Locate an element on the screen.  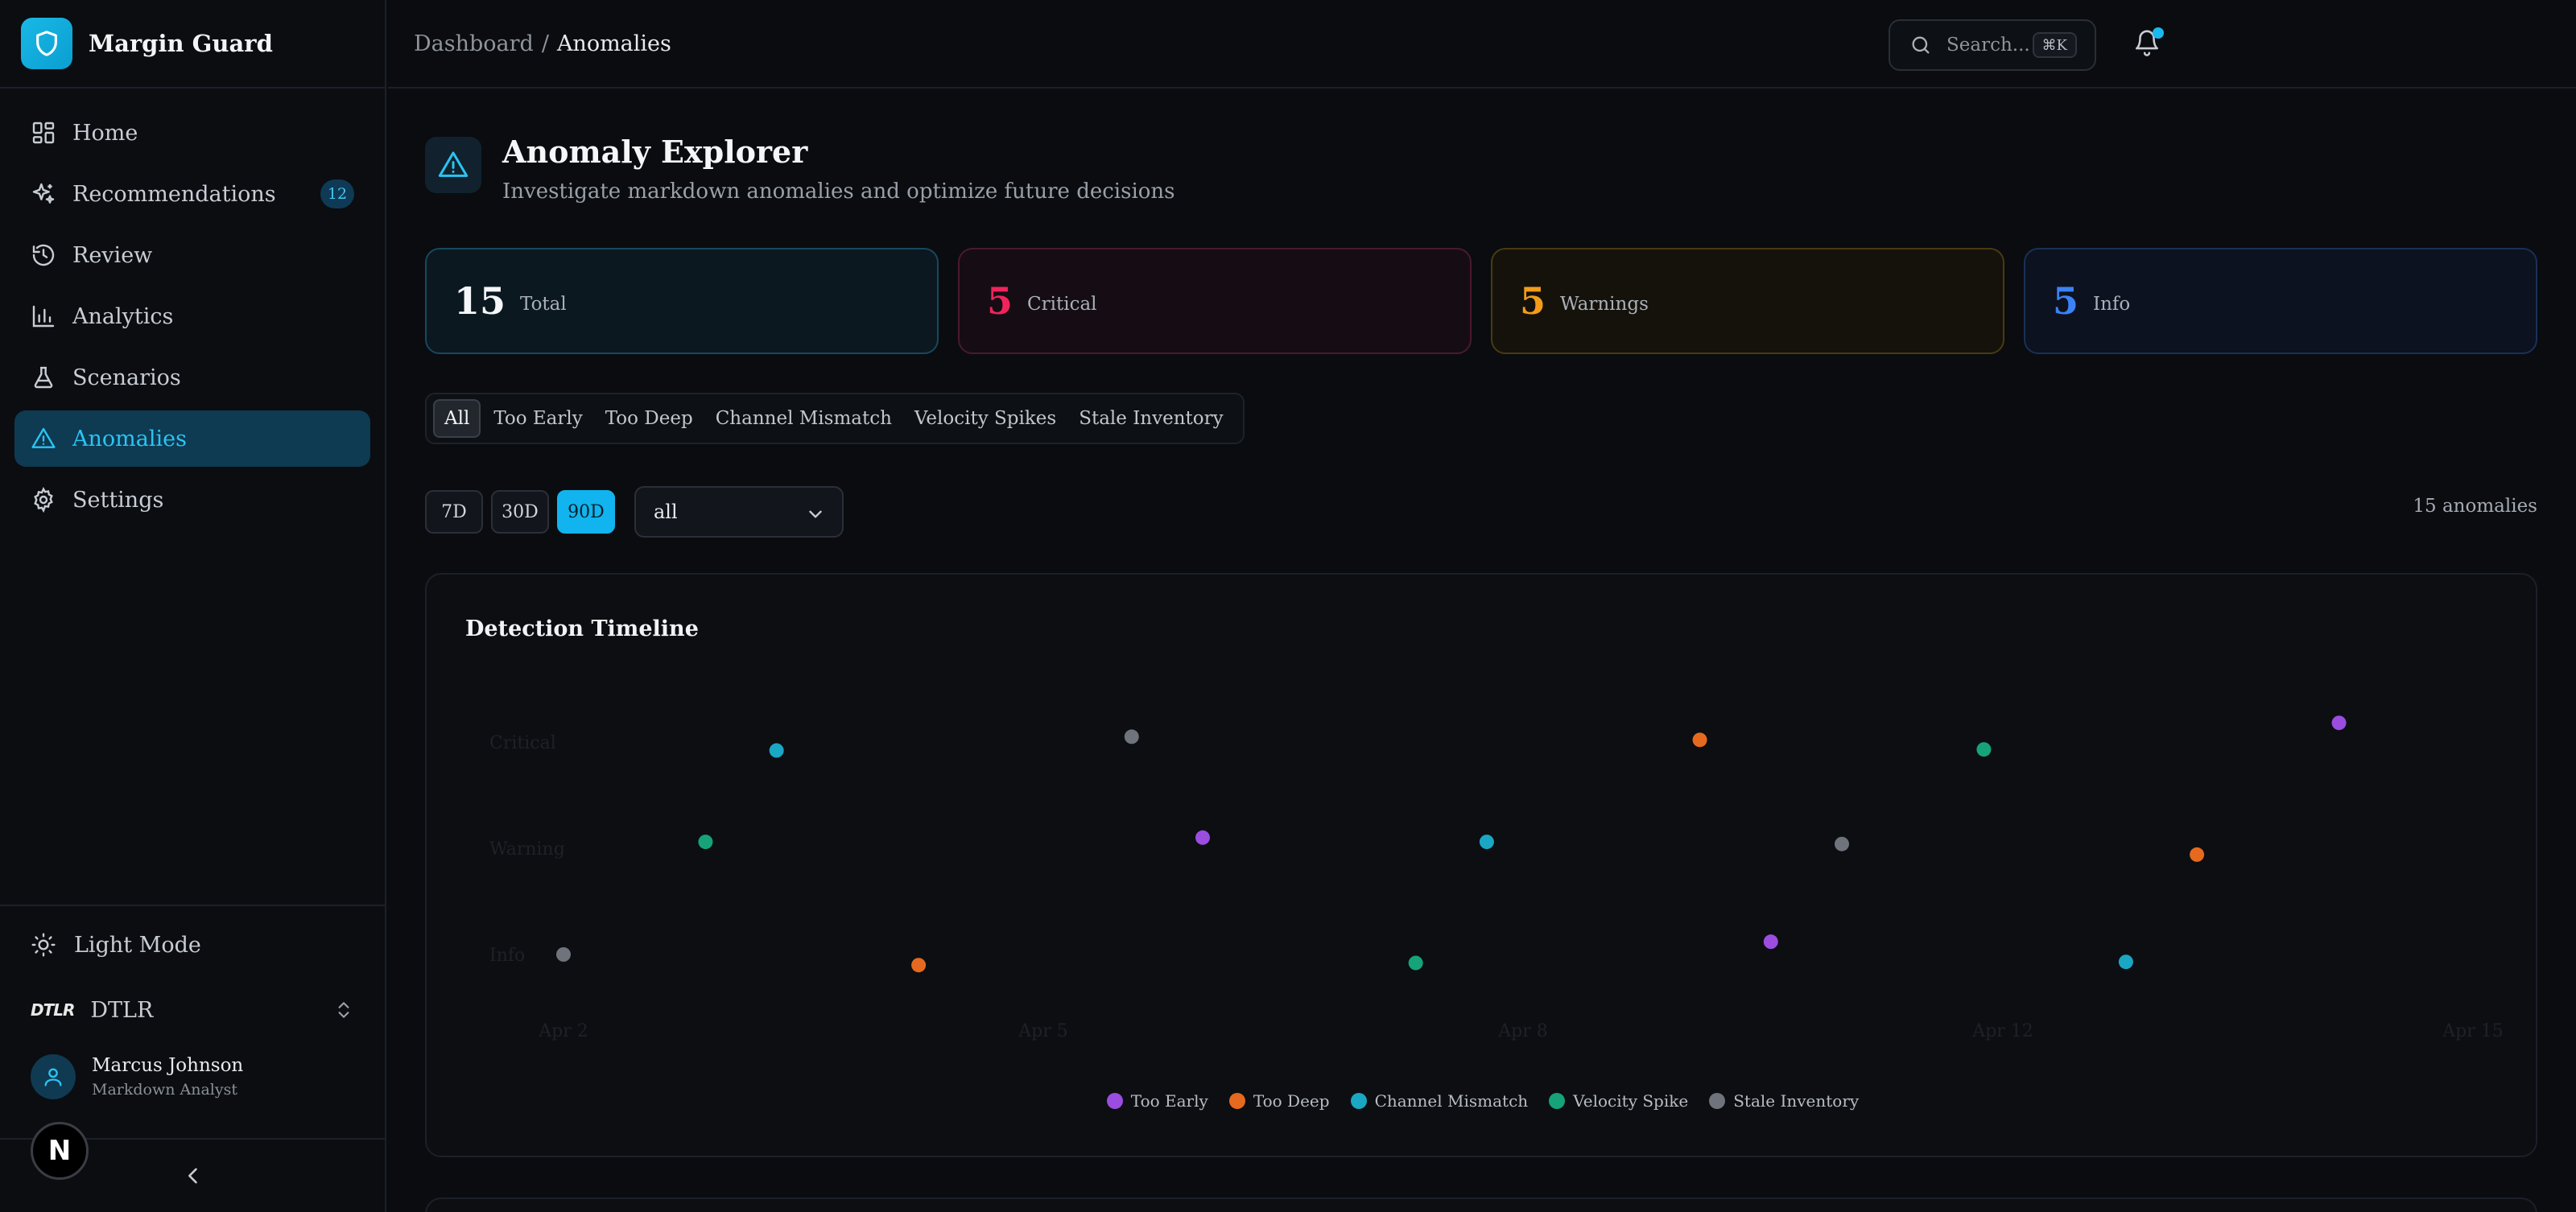
brand: Margin Guard is located at coordinates (192, 44).